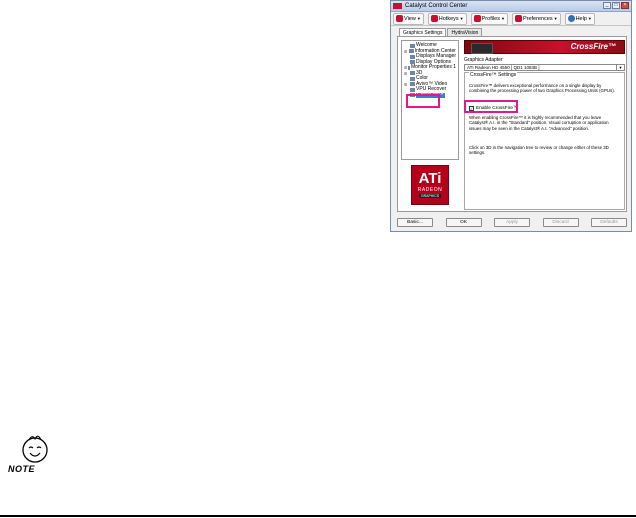  I want to click on preferences-menu-button: Preferences ▼, so click(536, 18).